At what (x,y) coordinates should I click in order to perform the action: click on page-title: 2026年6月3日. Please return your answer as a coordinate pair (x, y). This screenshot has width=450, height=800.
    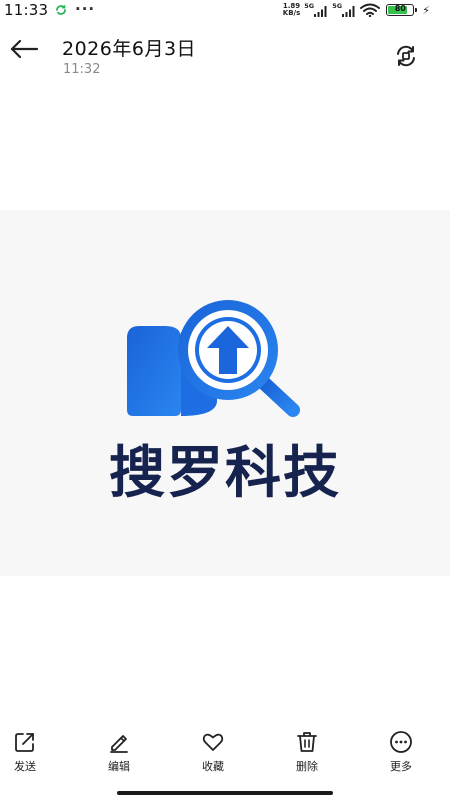
    Looking at the image, I should click on (129, 49).